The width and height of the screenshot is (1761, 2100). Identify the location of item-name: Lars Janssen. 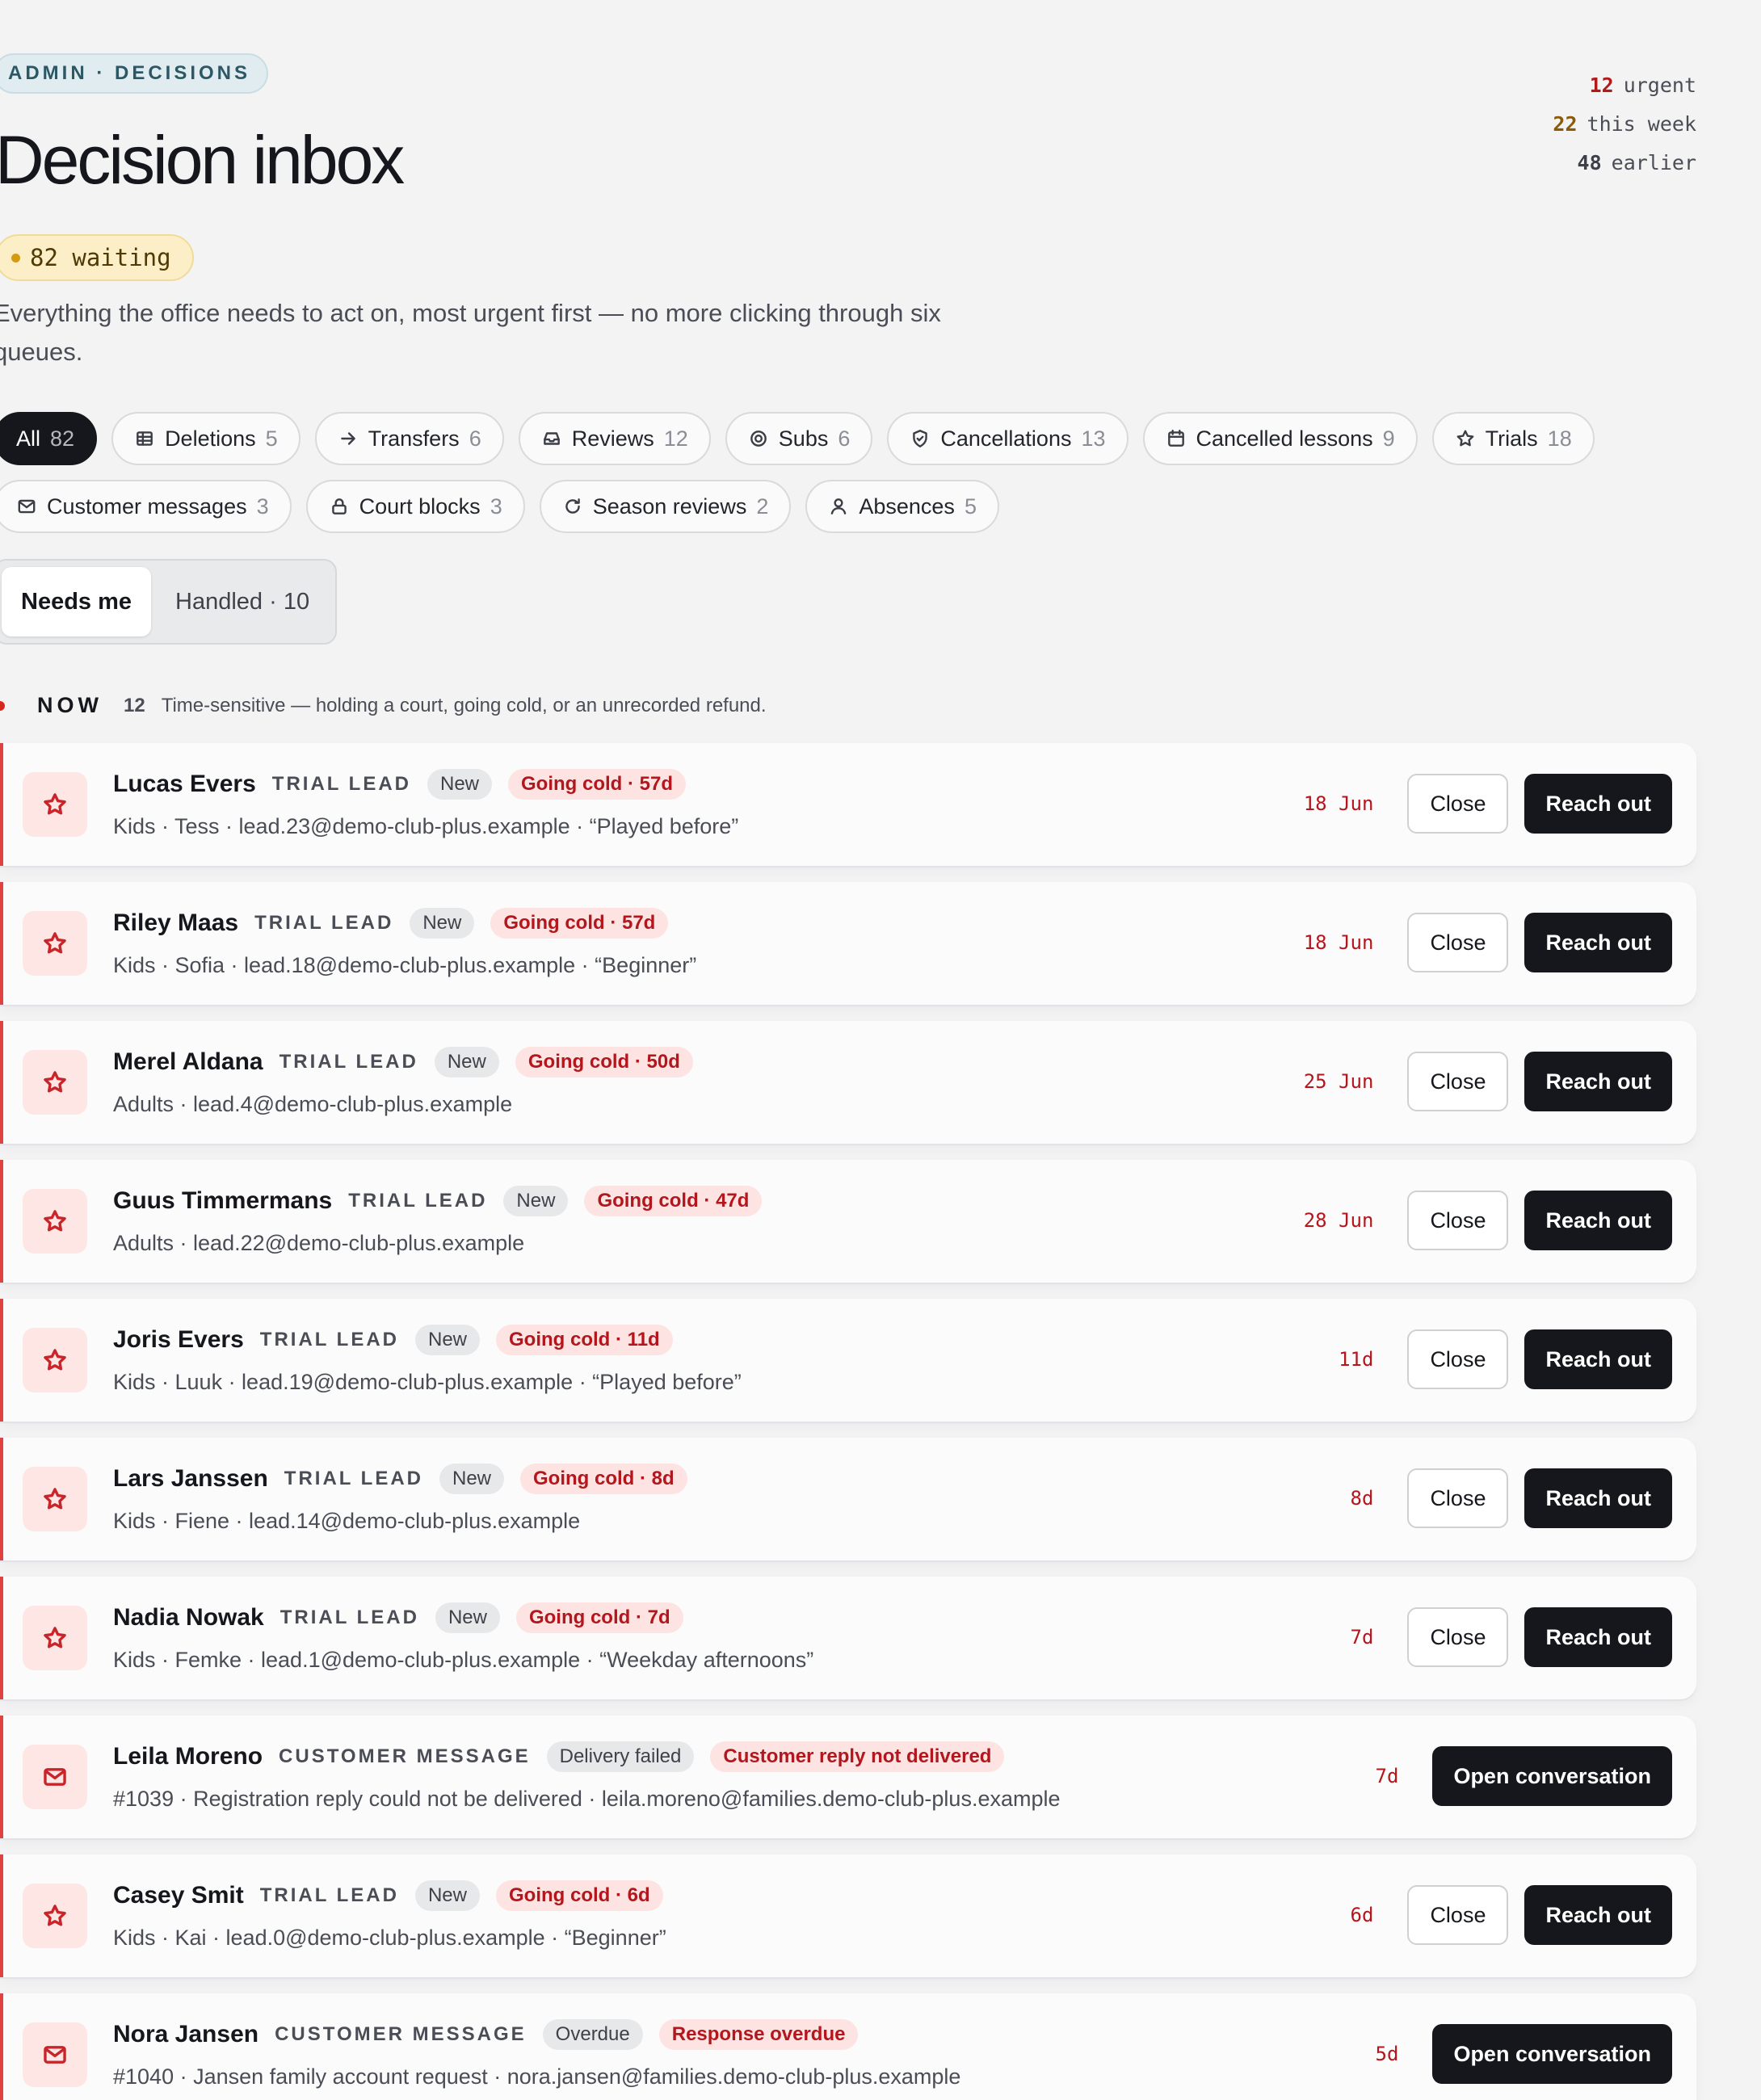
(190, 1479).